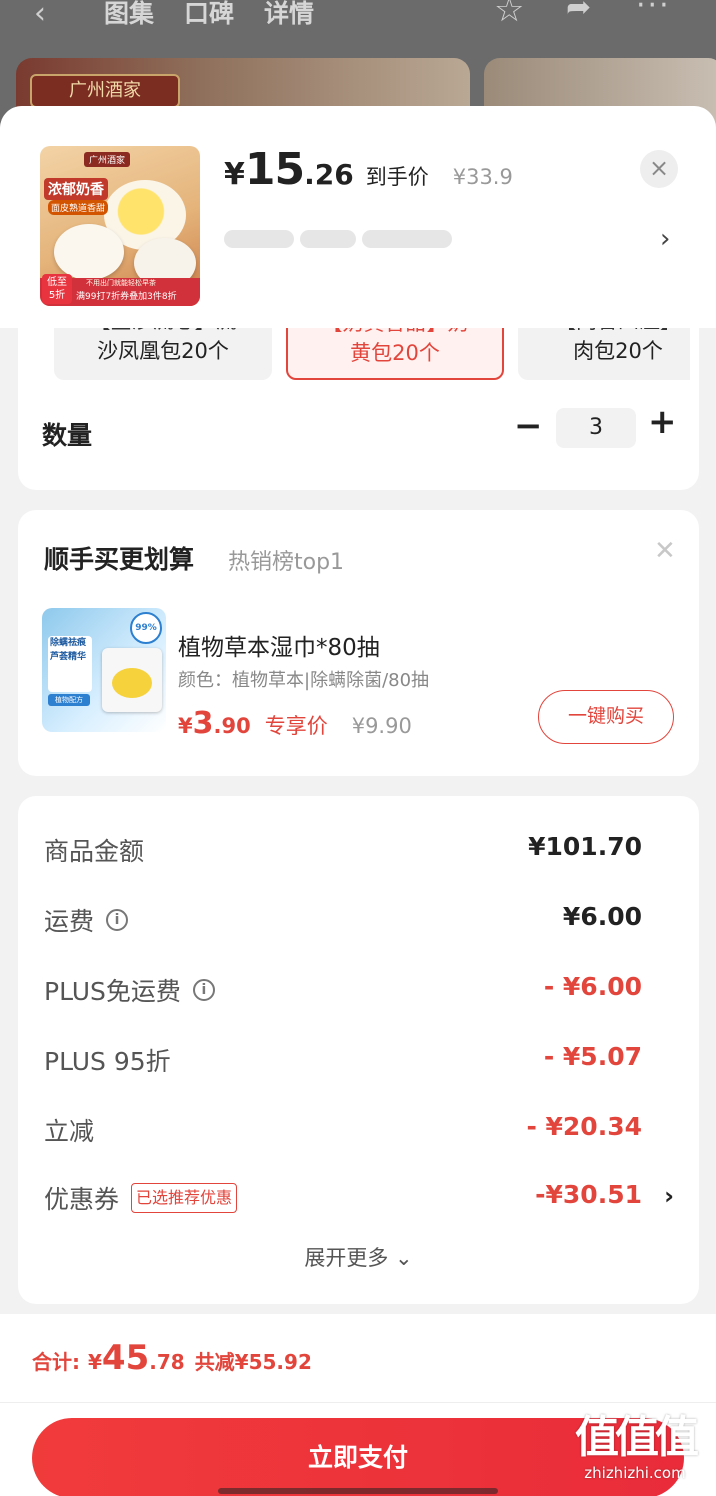  What do you see at coordinates (358, 20) in the screenshot?
I see `background-nav: ‹ 图集 口碑 详情 ☆ ➦ ···` at bounding box center [358, 20].